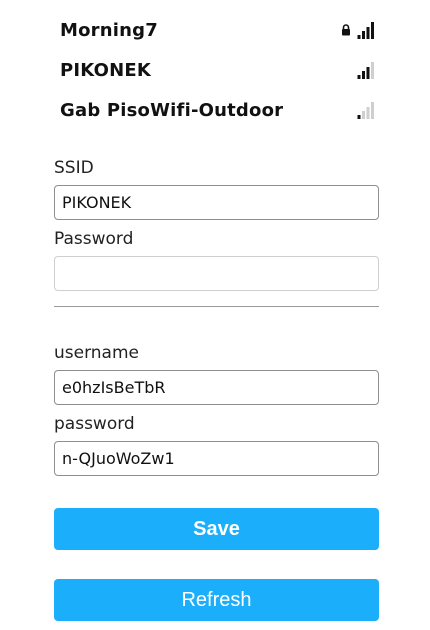 Image resolution: width=430 pixels, height=630 pixels. What do you see at coordinates (216, 600) in the screenshot?
I see `refresh-button: Refresh` at bounding box center [216, 600].